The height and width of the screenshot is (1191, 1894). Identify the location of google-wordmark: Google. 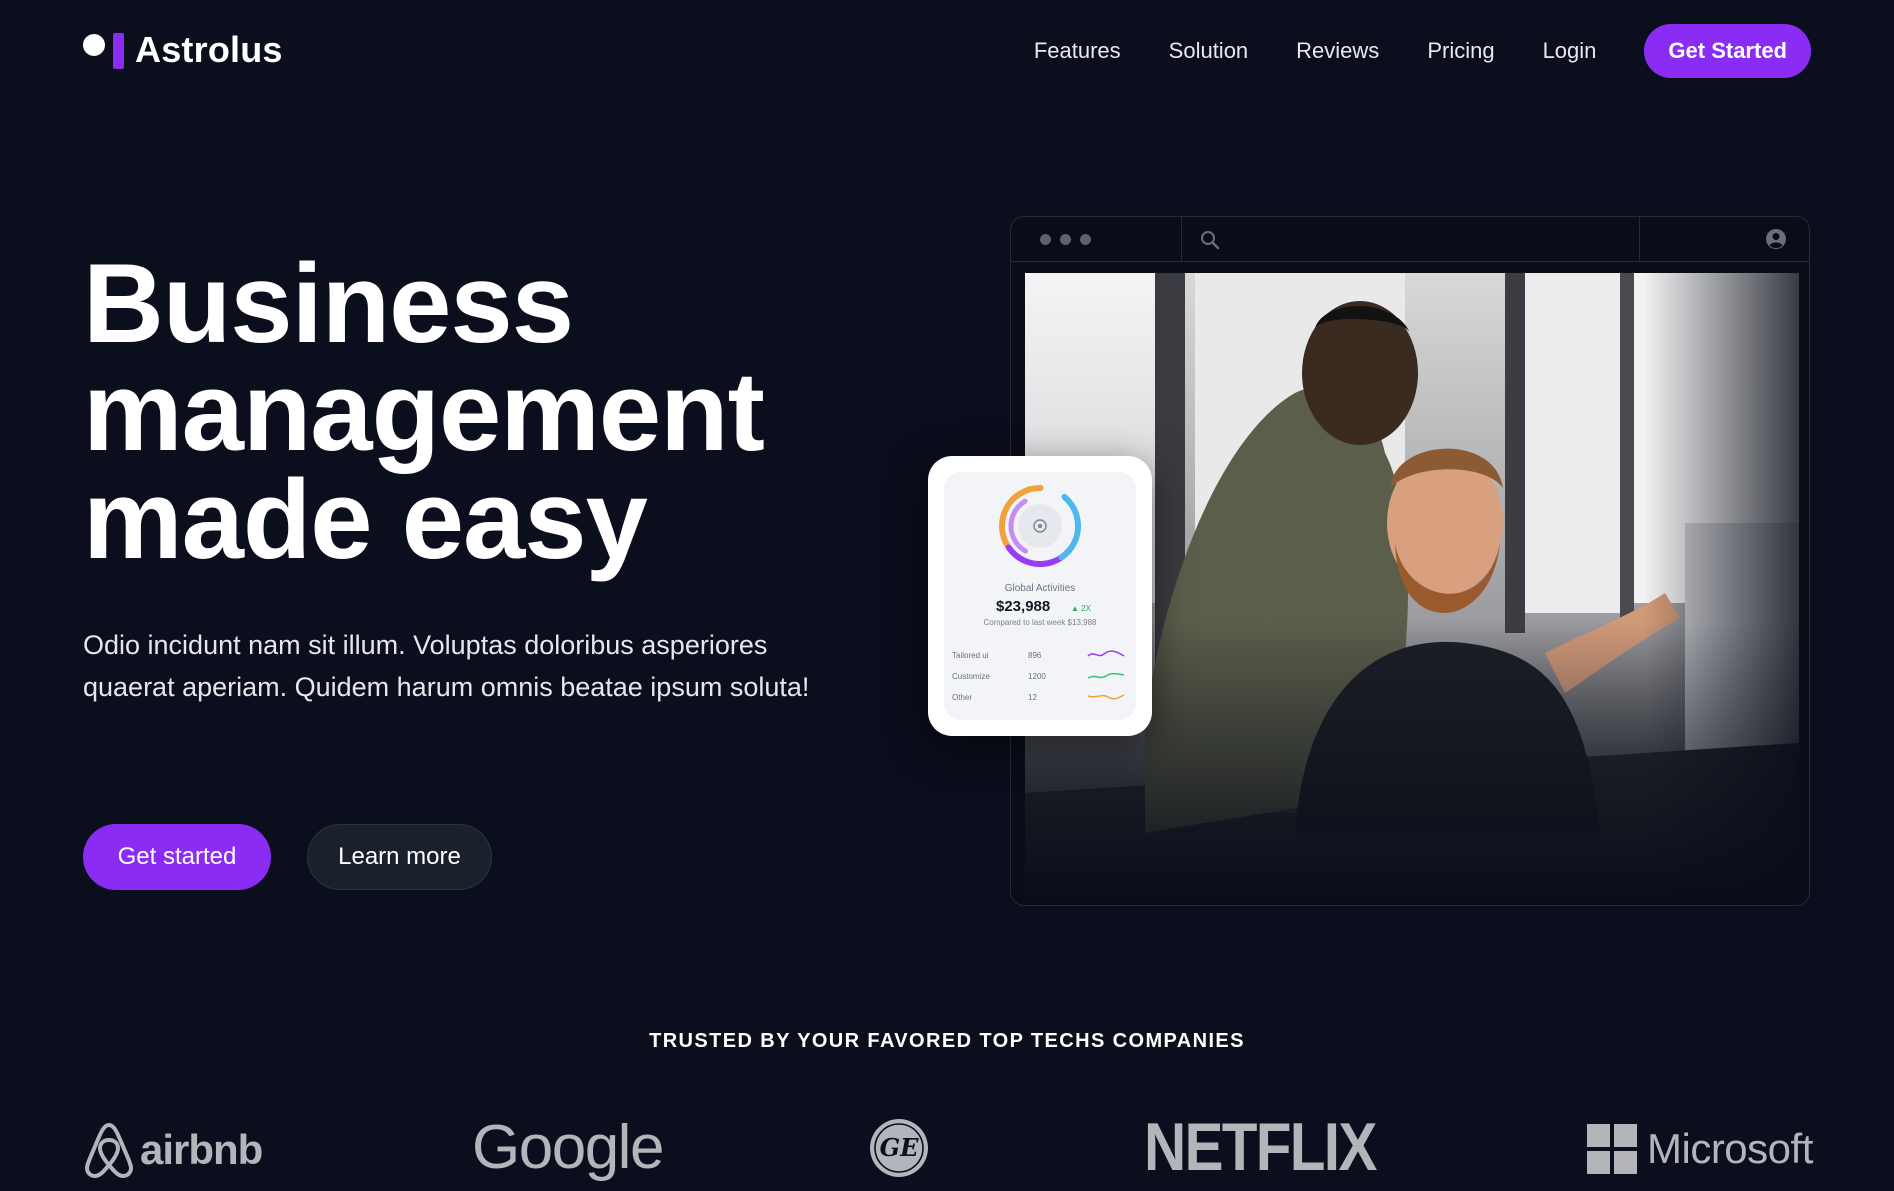
(568, 1147).